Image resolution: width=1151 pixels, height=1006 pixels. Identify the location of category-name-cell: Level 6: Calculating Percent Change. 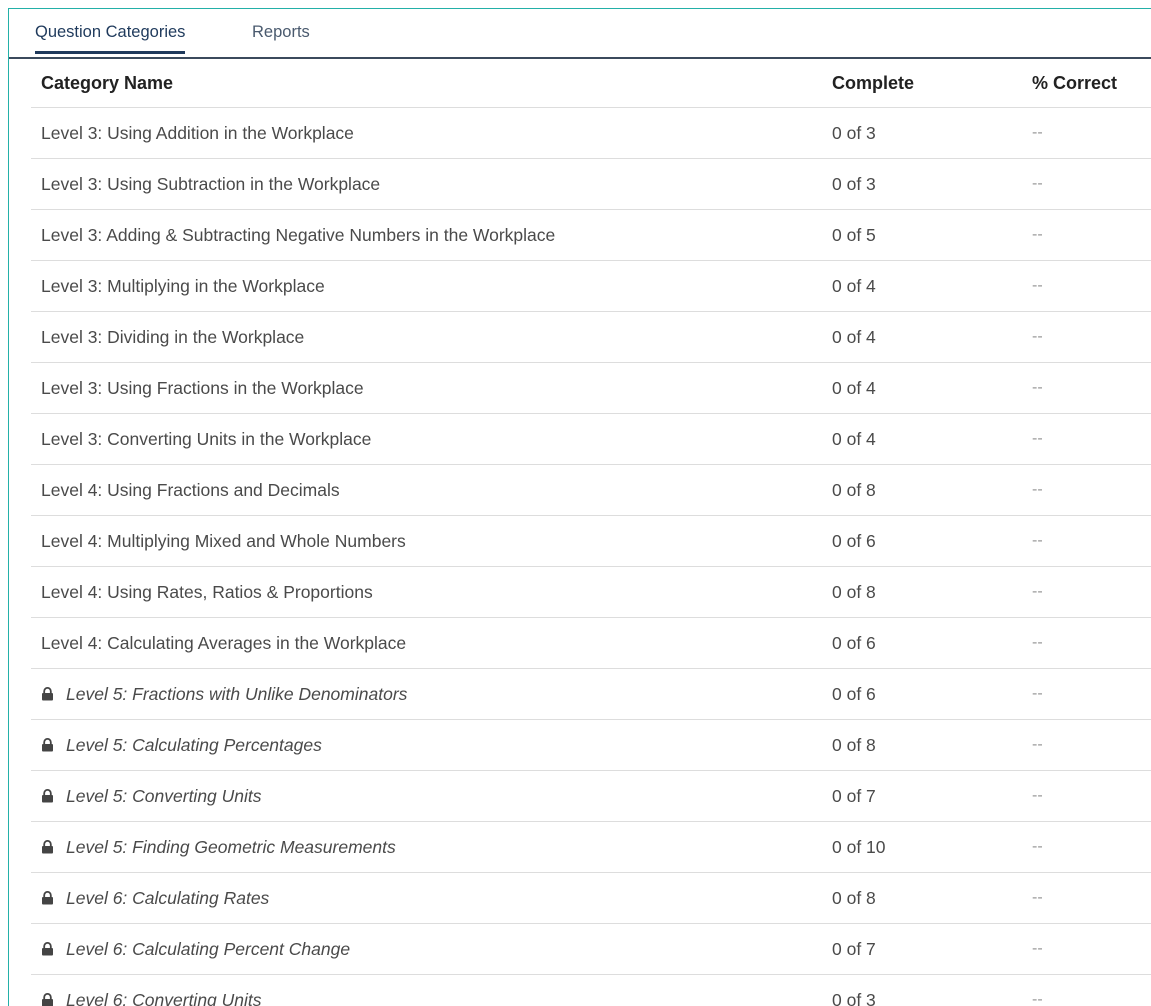
(426, 949).